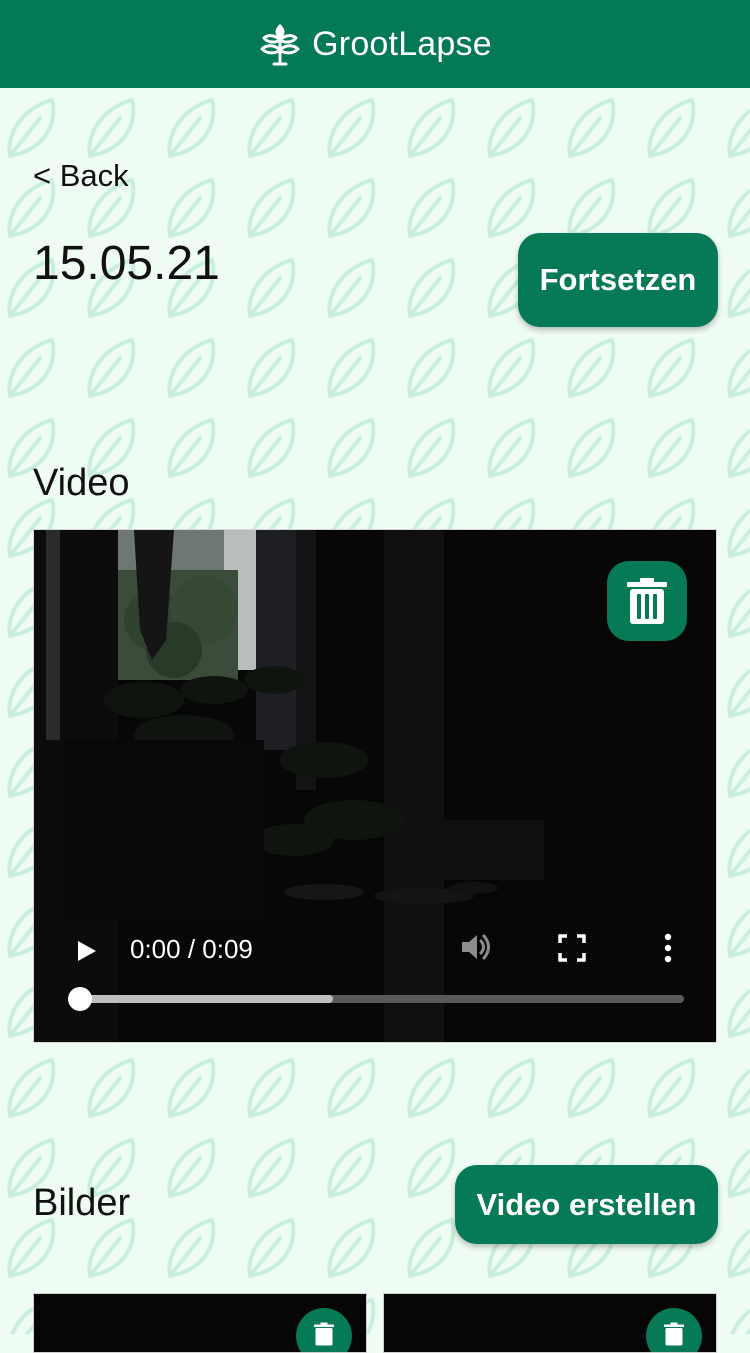  What do you see at coordinates (476, 947) in the screenshot?
I see `volume-icon` at bounding box center [476, 947].